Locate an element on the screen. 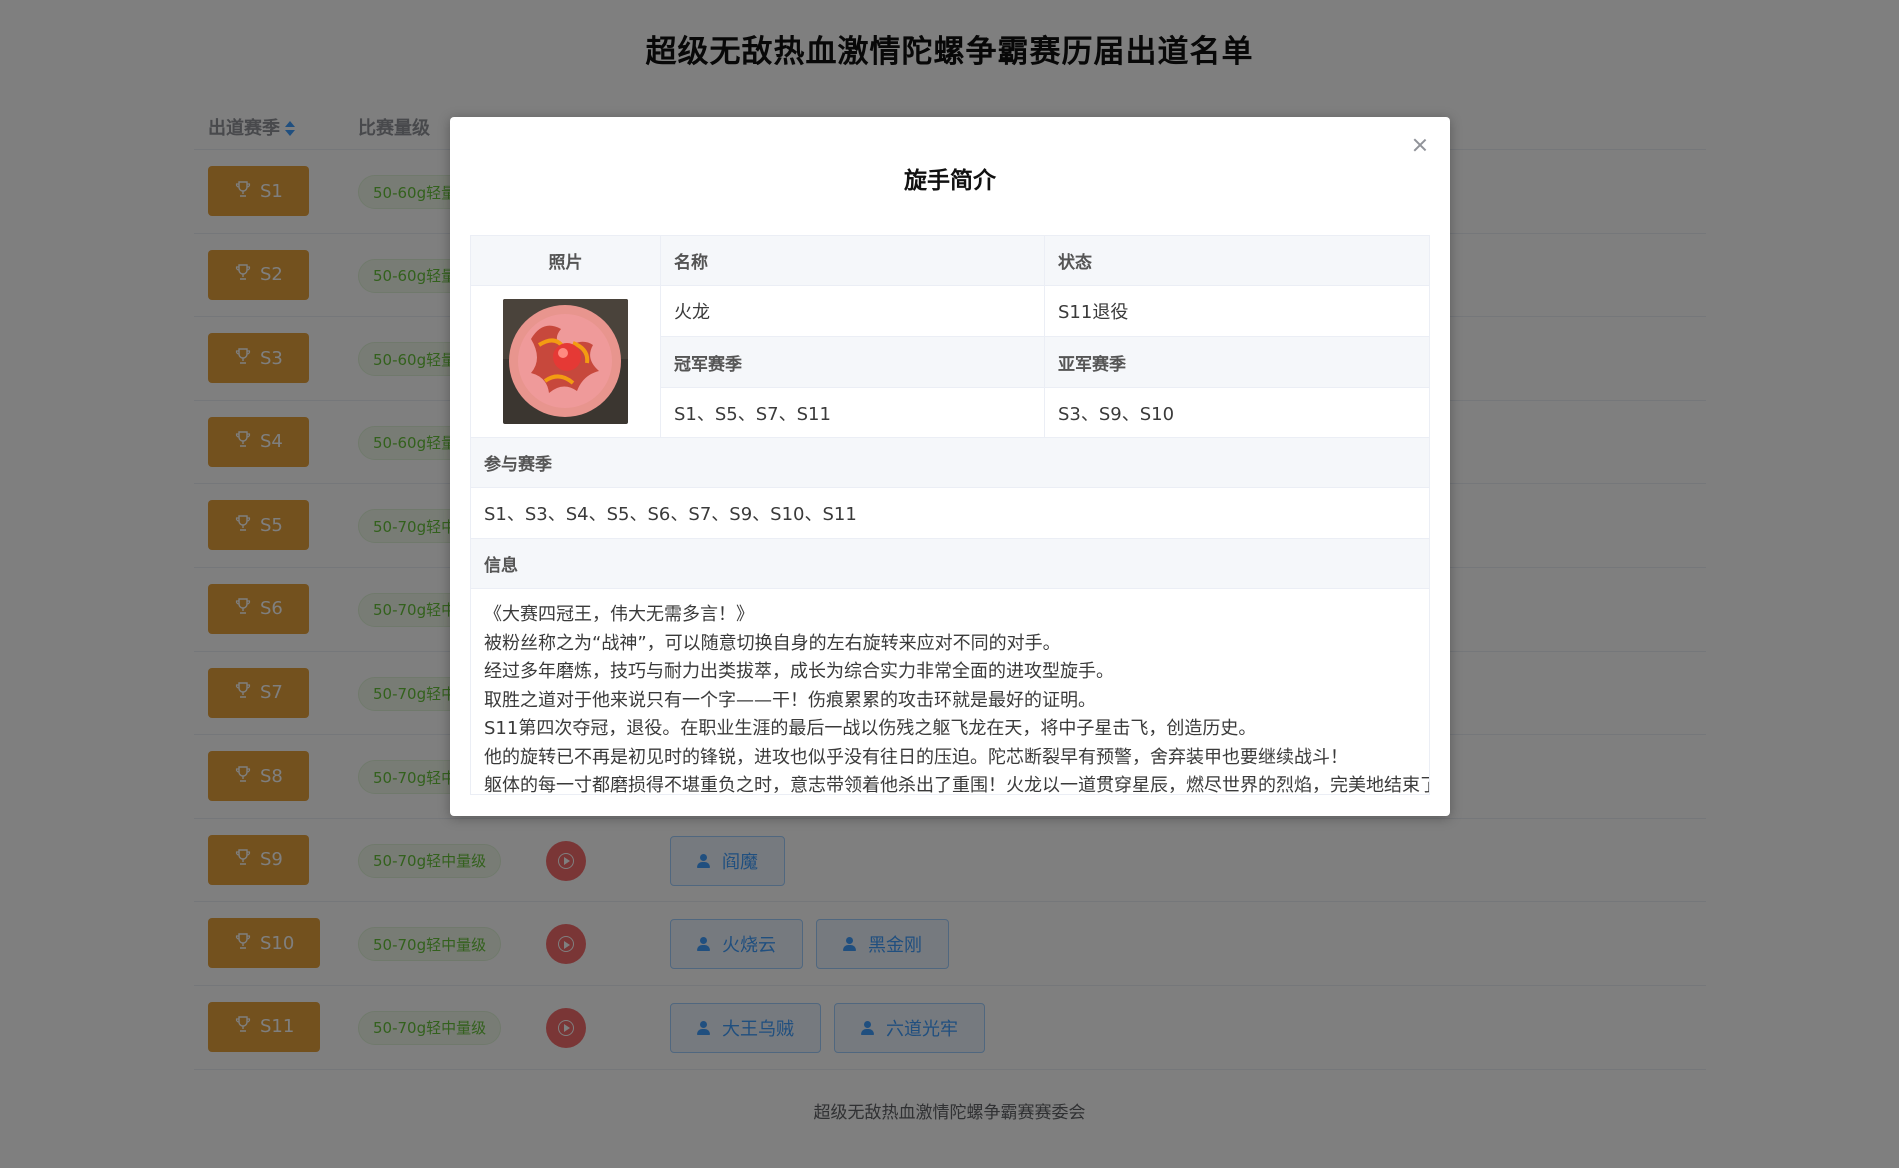  photo-cell is located at coordinates (566, 362).